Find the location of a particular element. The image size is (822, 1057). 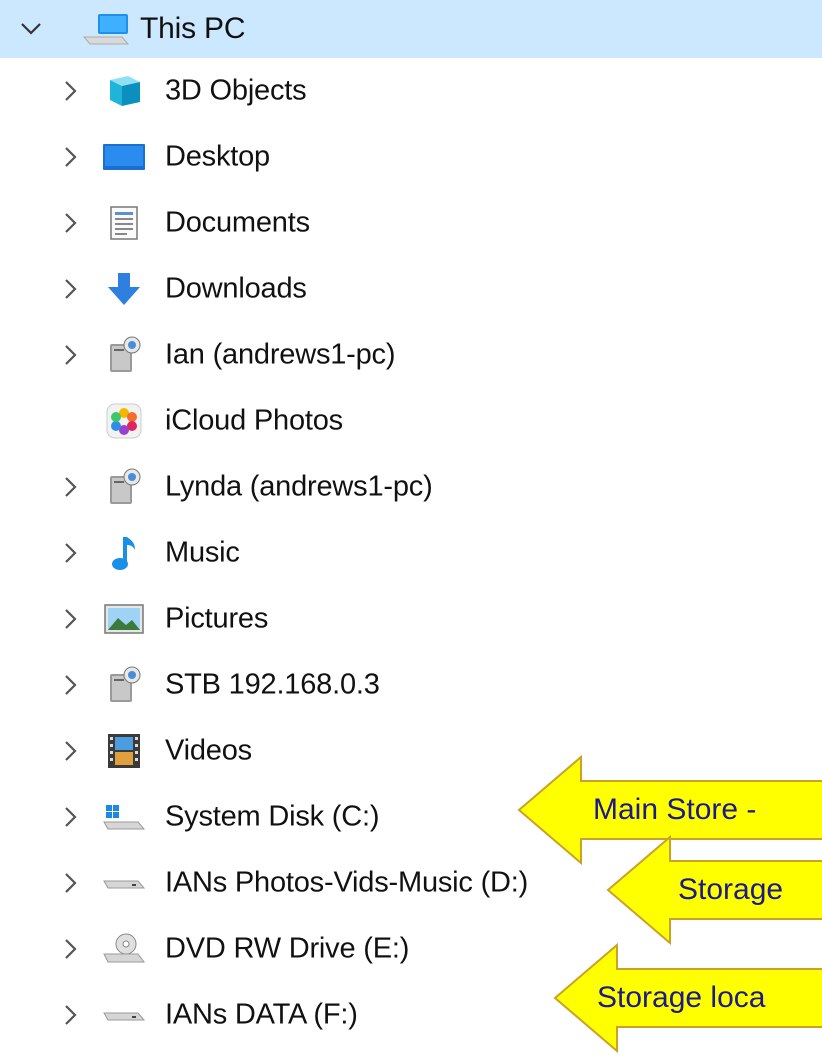

tree-item-label: System Disk (C:) is located at coordinates (272, 816).